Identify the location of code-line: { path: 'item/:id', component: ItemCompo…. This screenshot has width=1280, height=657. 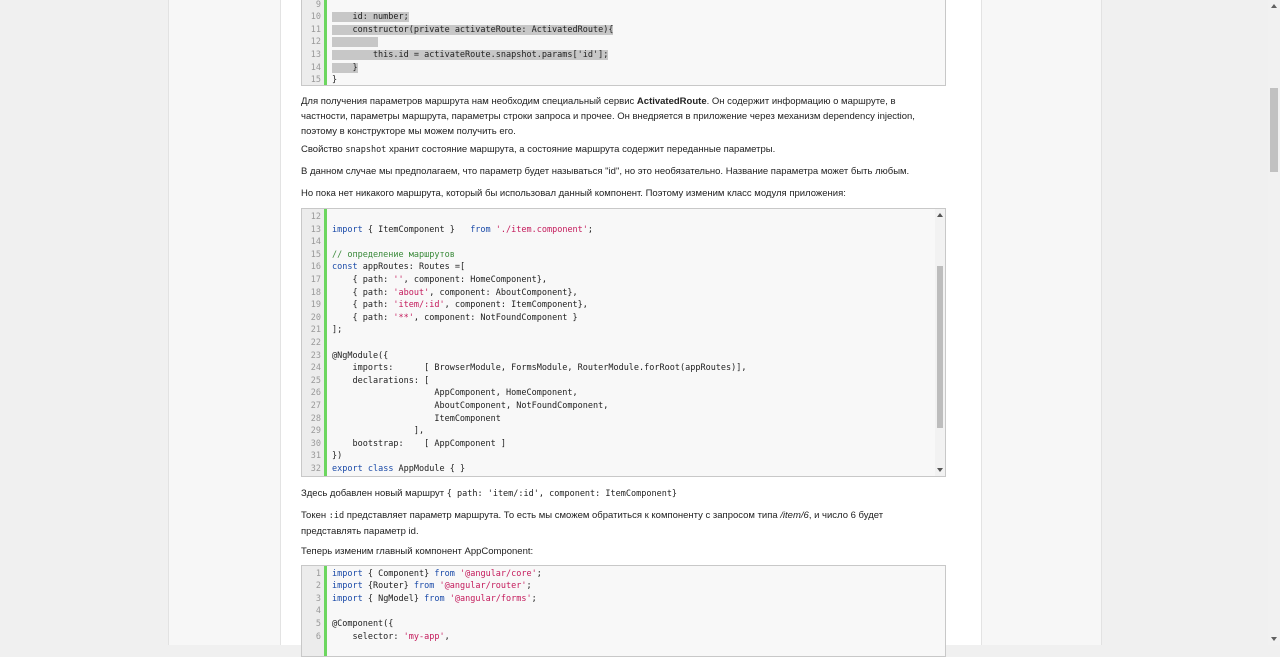
(460, 305).